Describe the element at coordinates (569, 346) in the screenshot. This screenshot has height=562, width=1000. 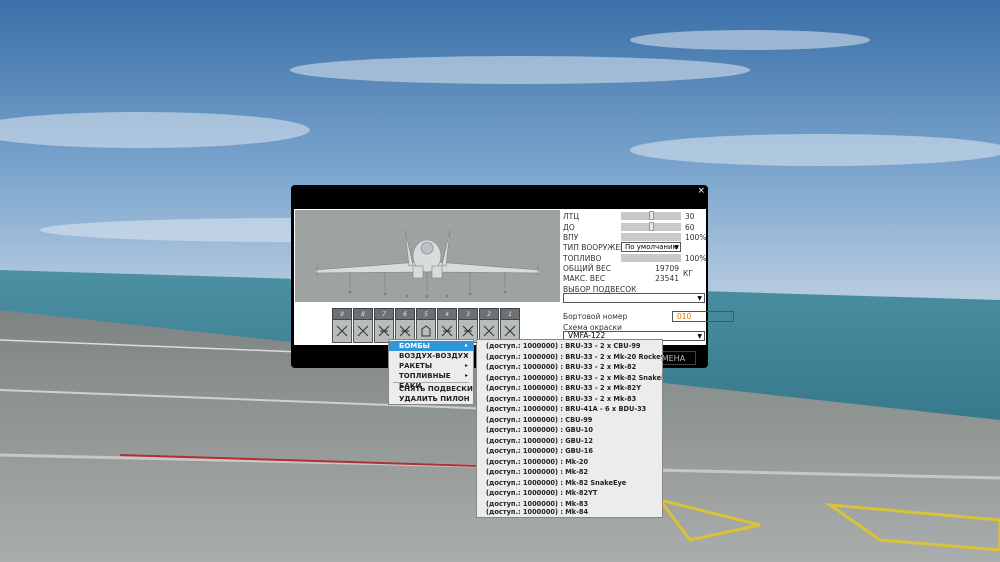
I see `submenu-item: (доступ.: 1000000) : BRU-33 - 2 x CBU-99` at that location.